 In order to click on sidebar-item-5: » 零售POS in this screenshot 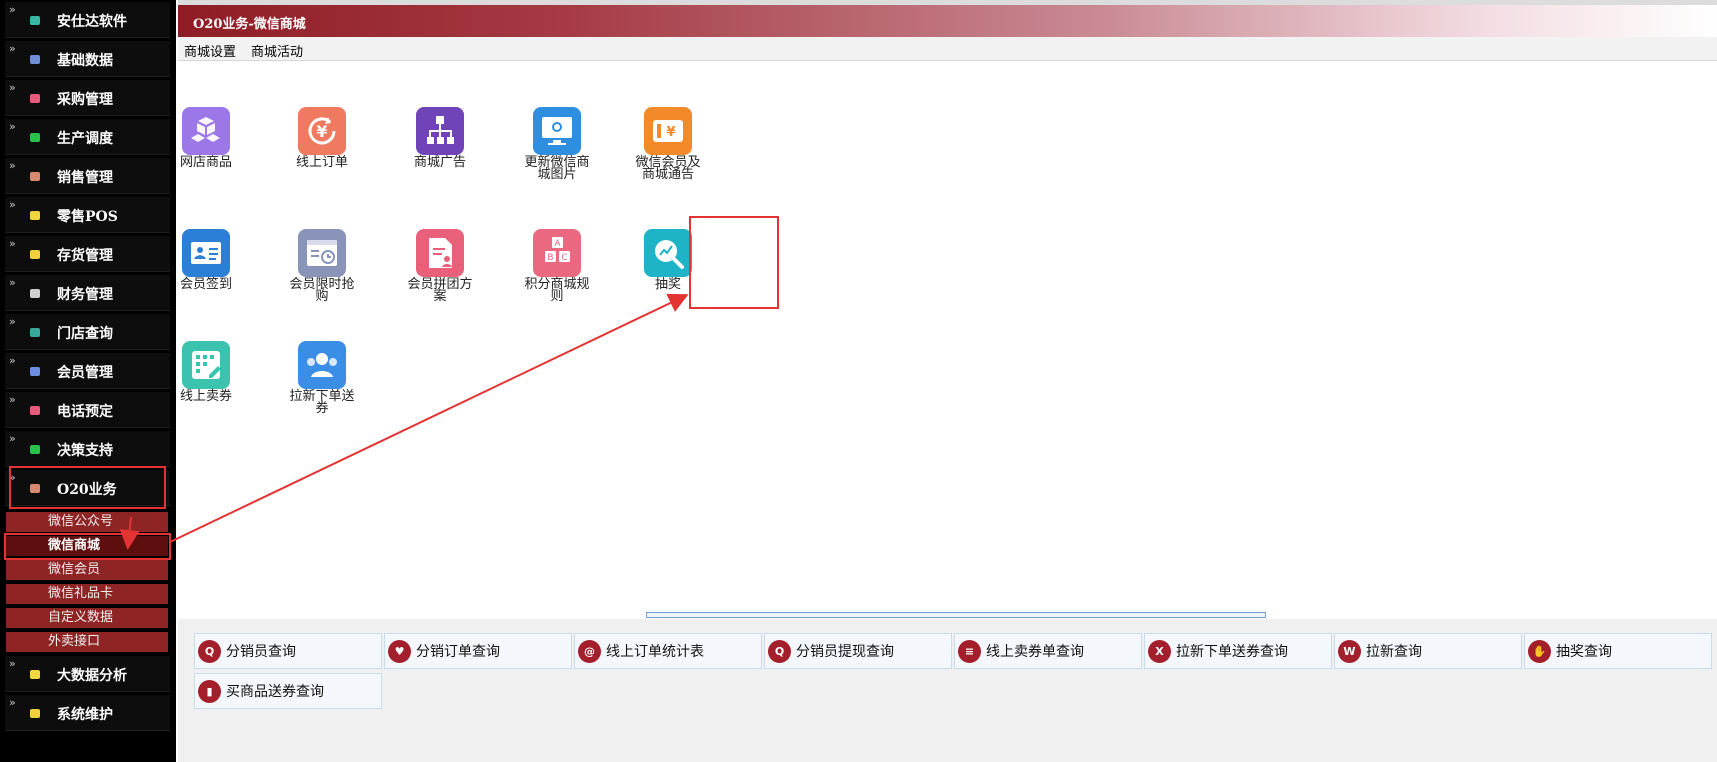, I will do `click(87, 215)`.